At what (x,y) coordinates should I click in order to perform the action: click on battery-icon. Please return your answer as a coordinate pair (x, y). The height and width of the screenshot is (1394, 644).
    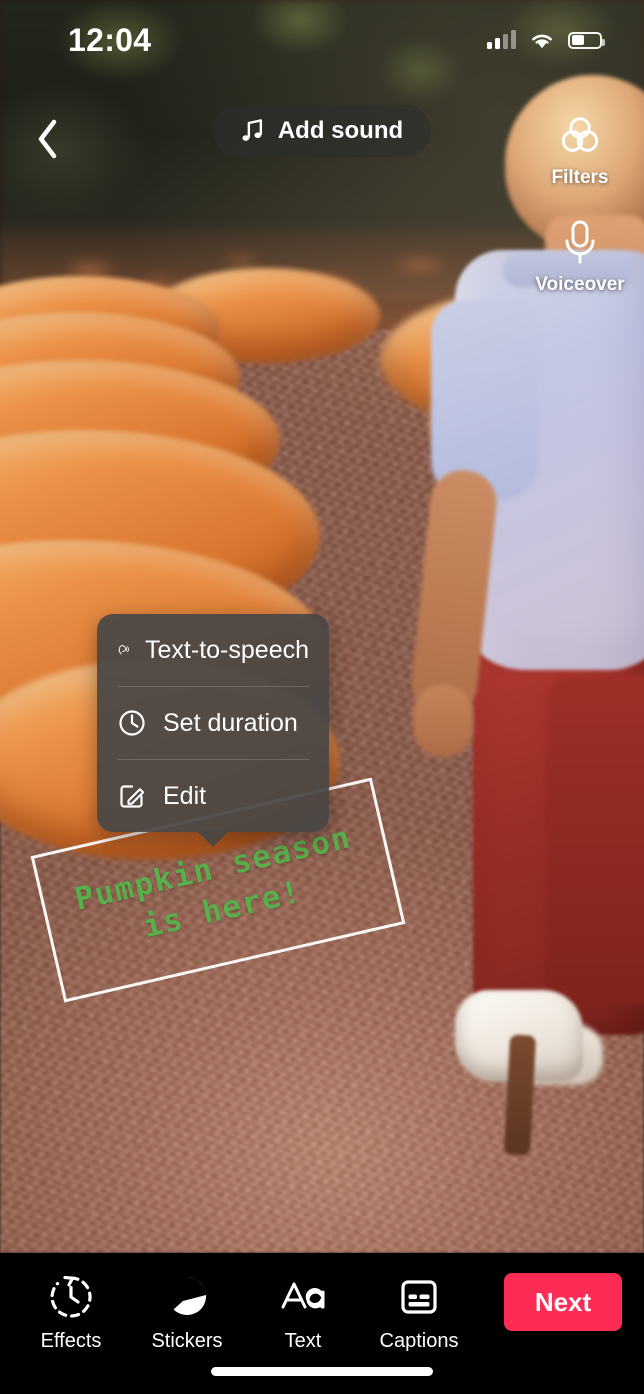
    Looking at the image, I should click on (586, 40).